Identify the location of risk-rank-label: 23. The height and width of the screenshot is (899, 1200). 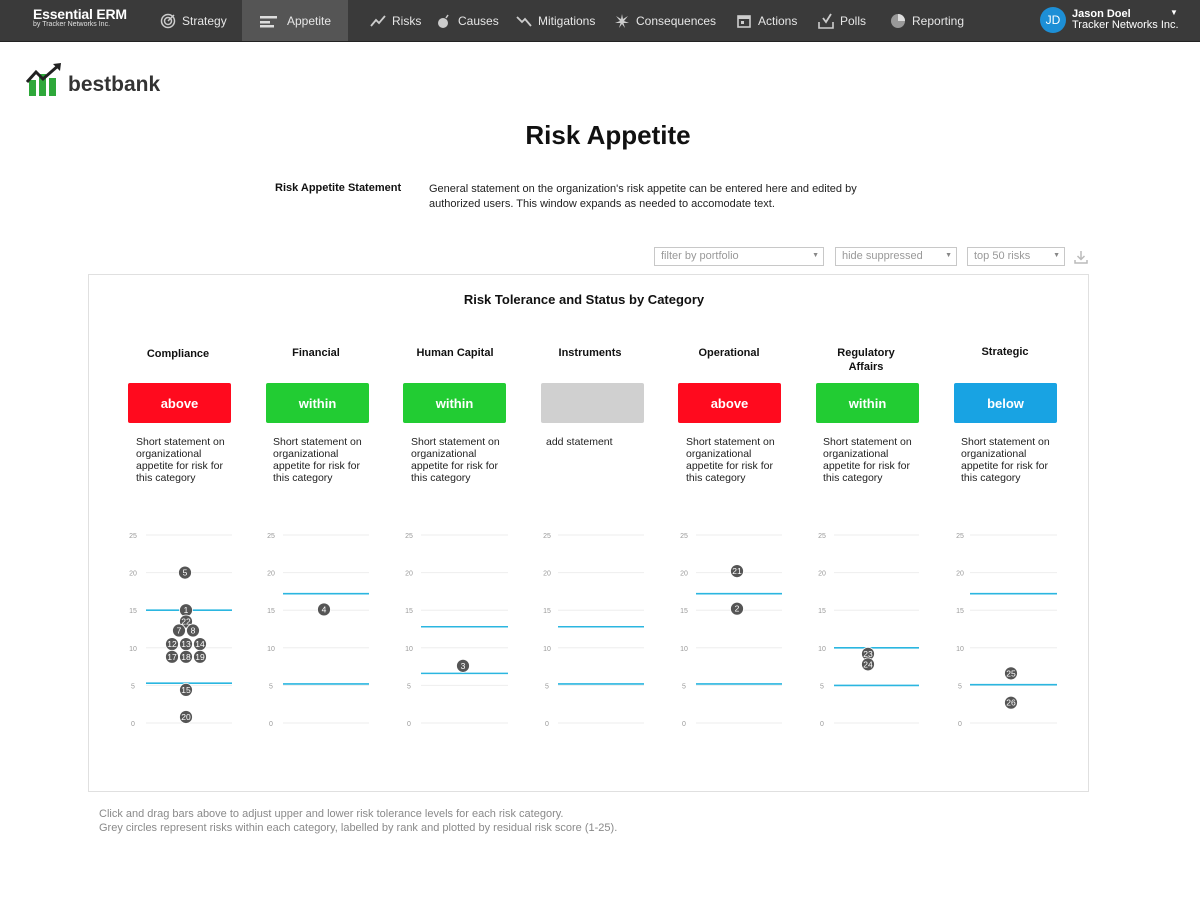
(868, 654).